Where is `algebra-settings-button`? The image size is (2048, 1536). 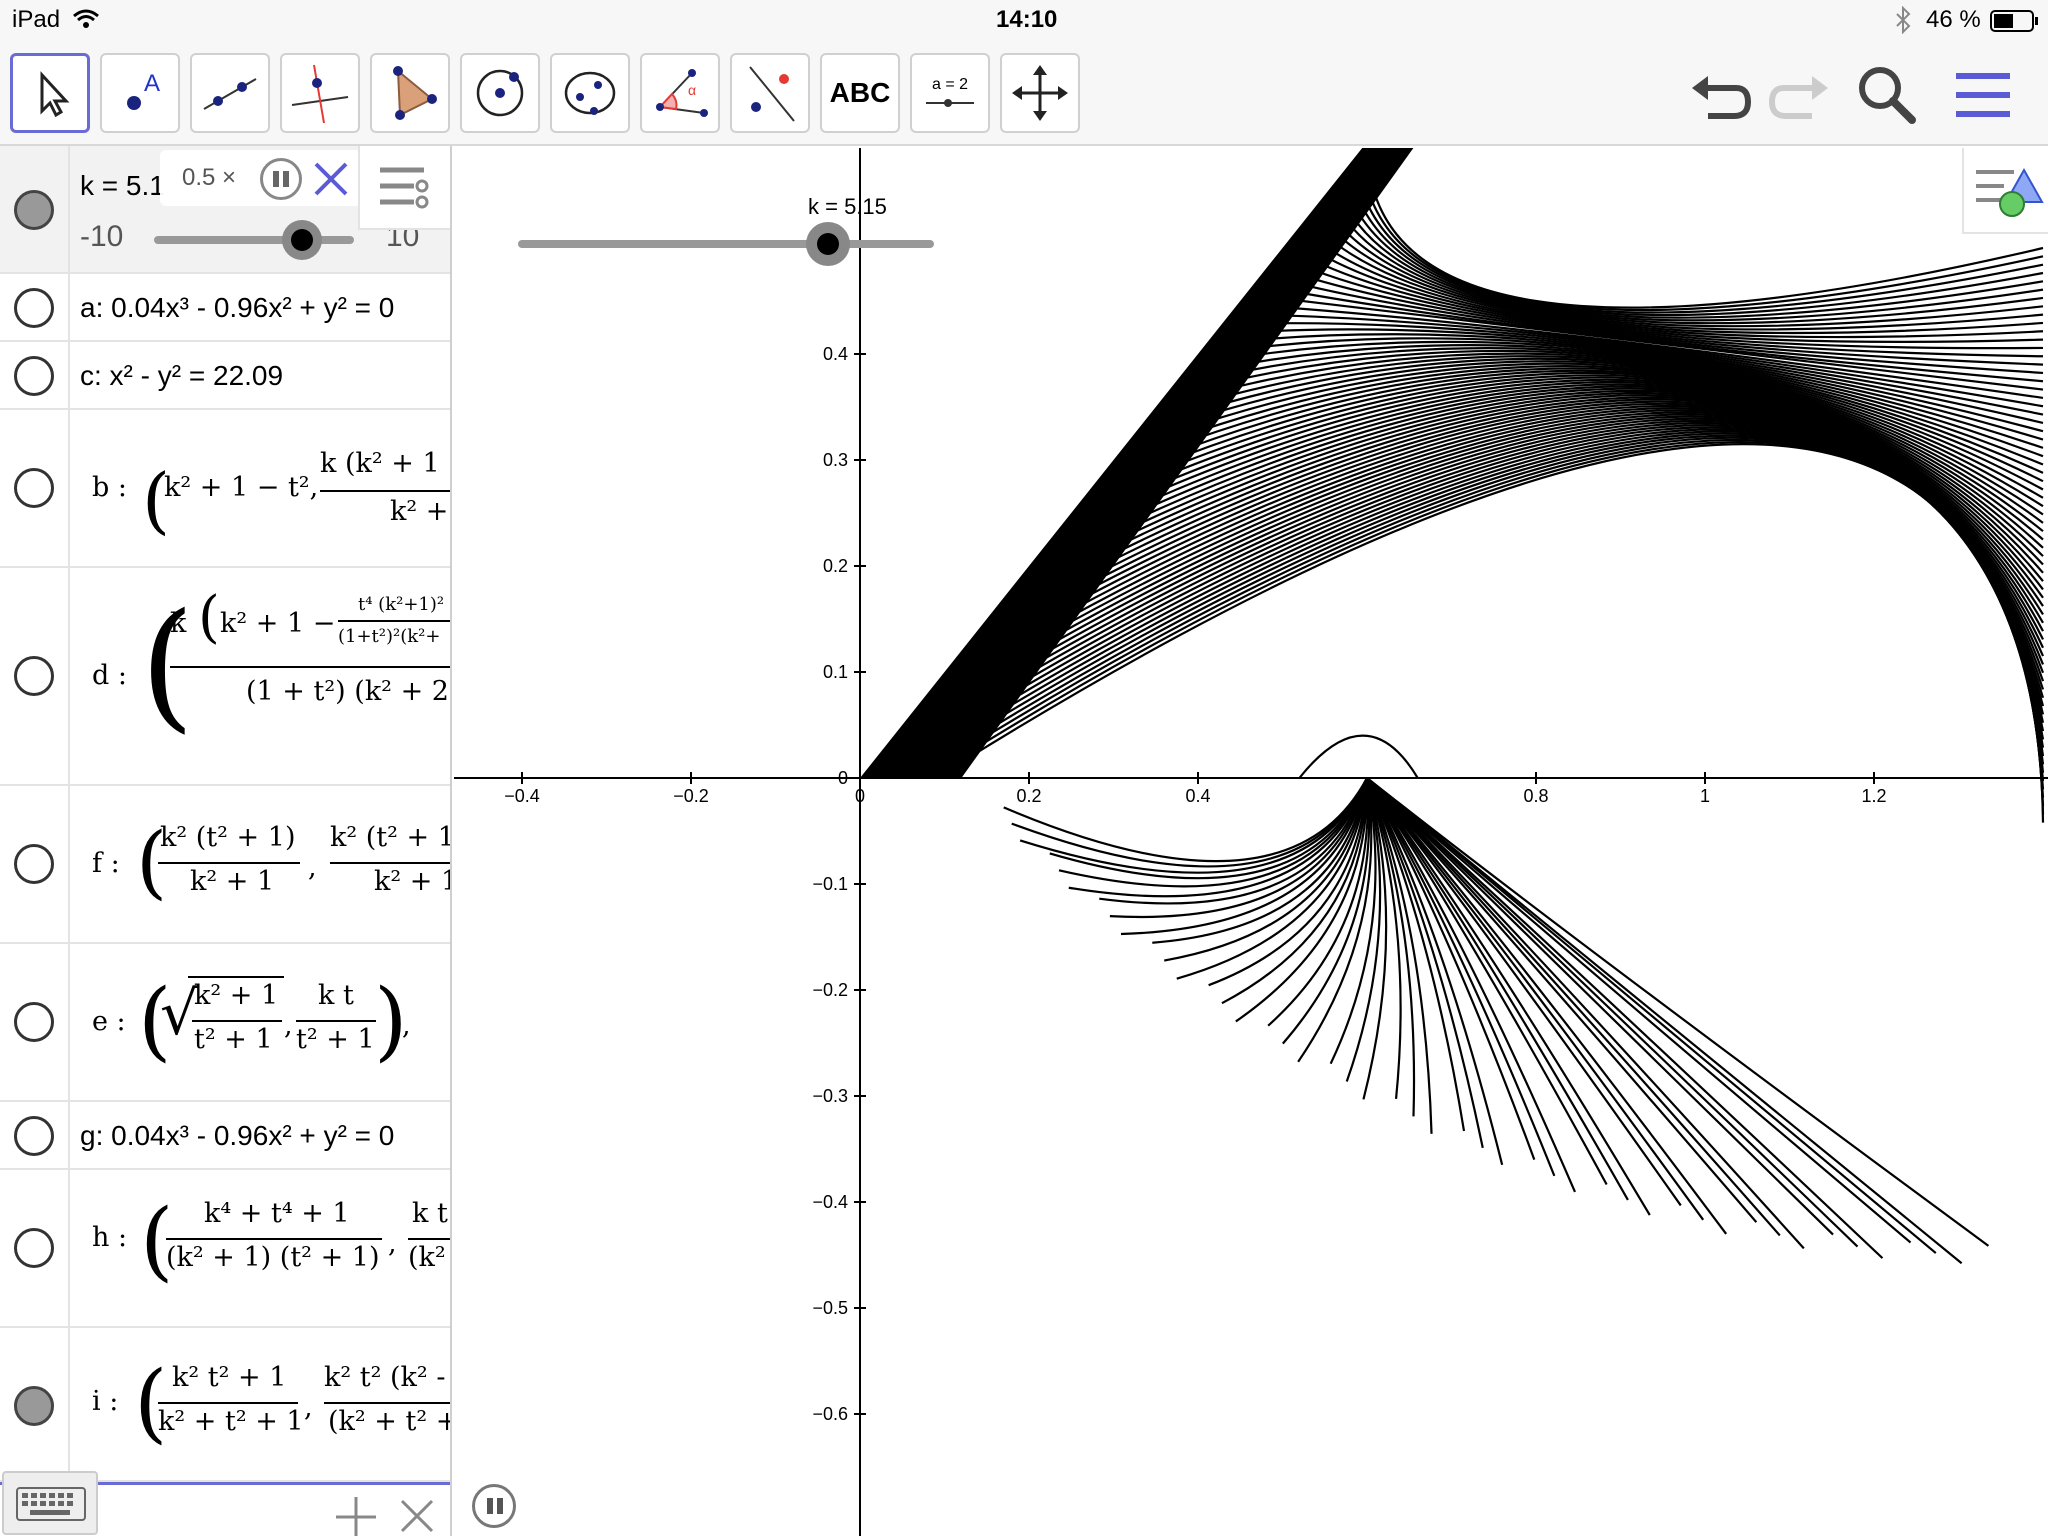 algebra-settings-button is located at coordinates (404, 188).